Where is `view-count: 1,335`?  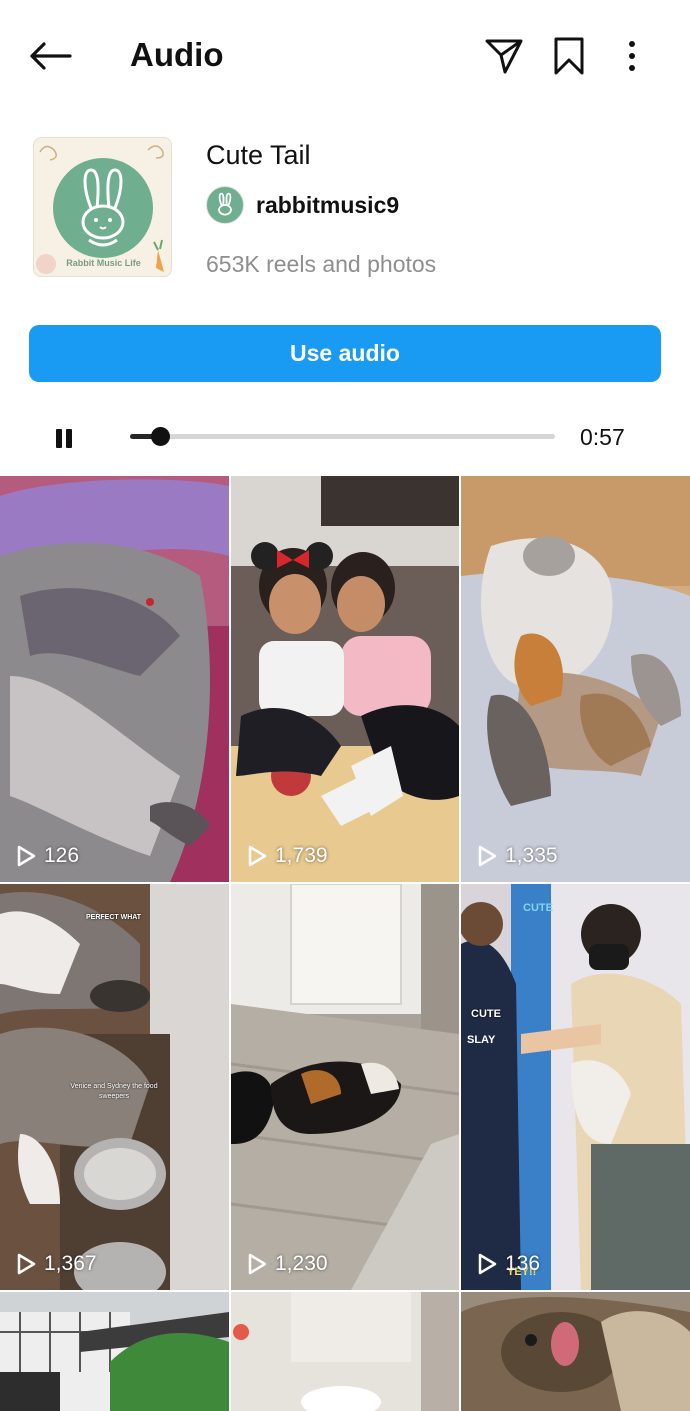
view-count: 1,335 is located at coordinates (517, 856).